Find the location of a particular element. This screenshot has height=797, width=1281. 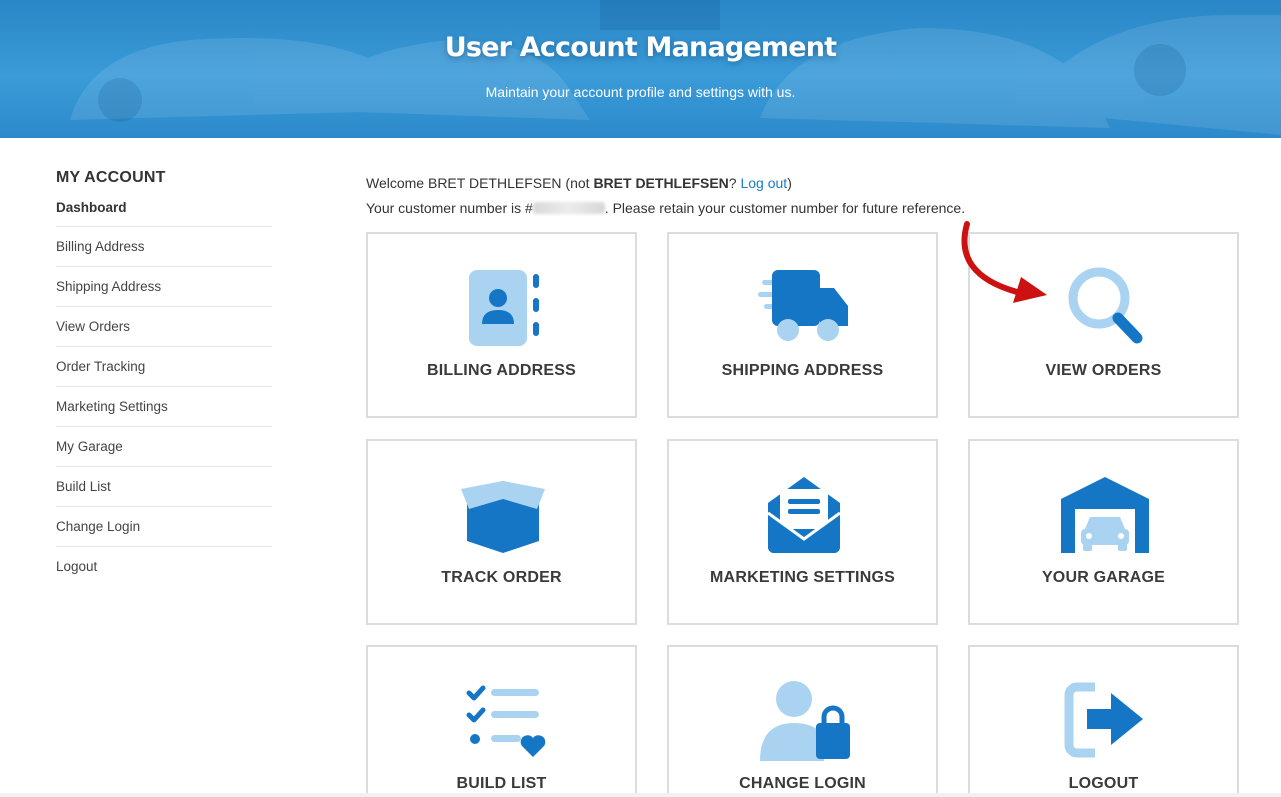

welcome-suffix: ) is located at coordinates (789, 183).